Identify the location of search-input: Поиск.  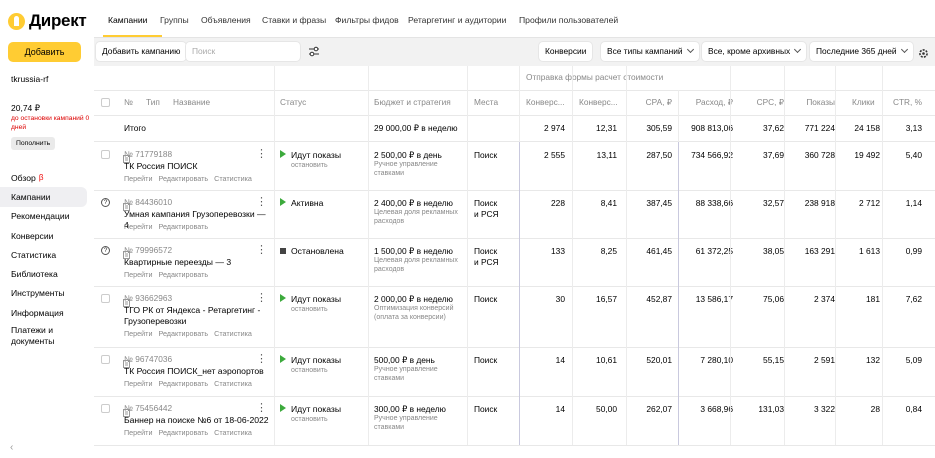
(243, 51).